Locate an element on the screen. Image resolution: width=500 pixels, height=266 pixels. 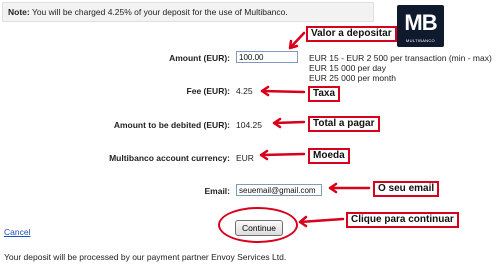
arrow-total-icon is located at coordinates (289, 123).